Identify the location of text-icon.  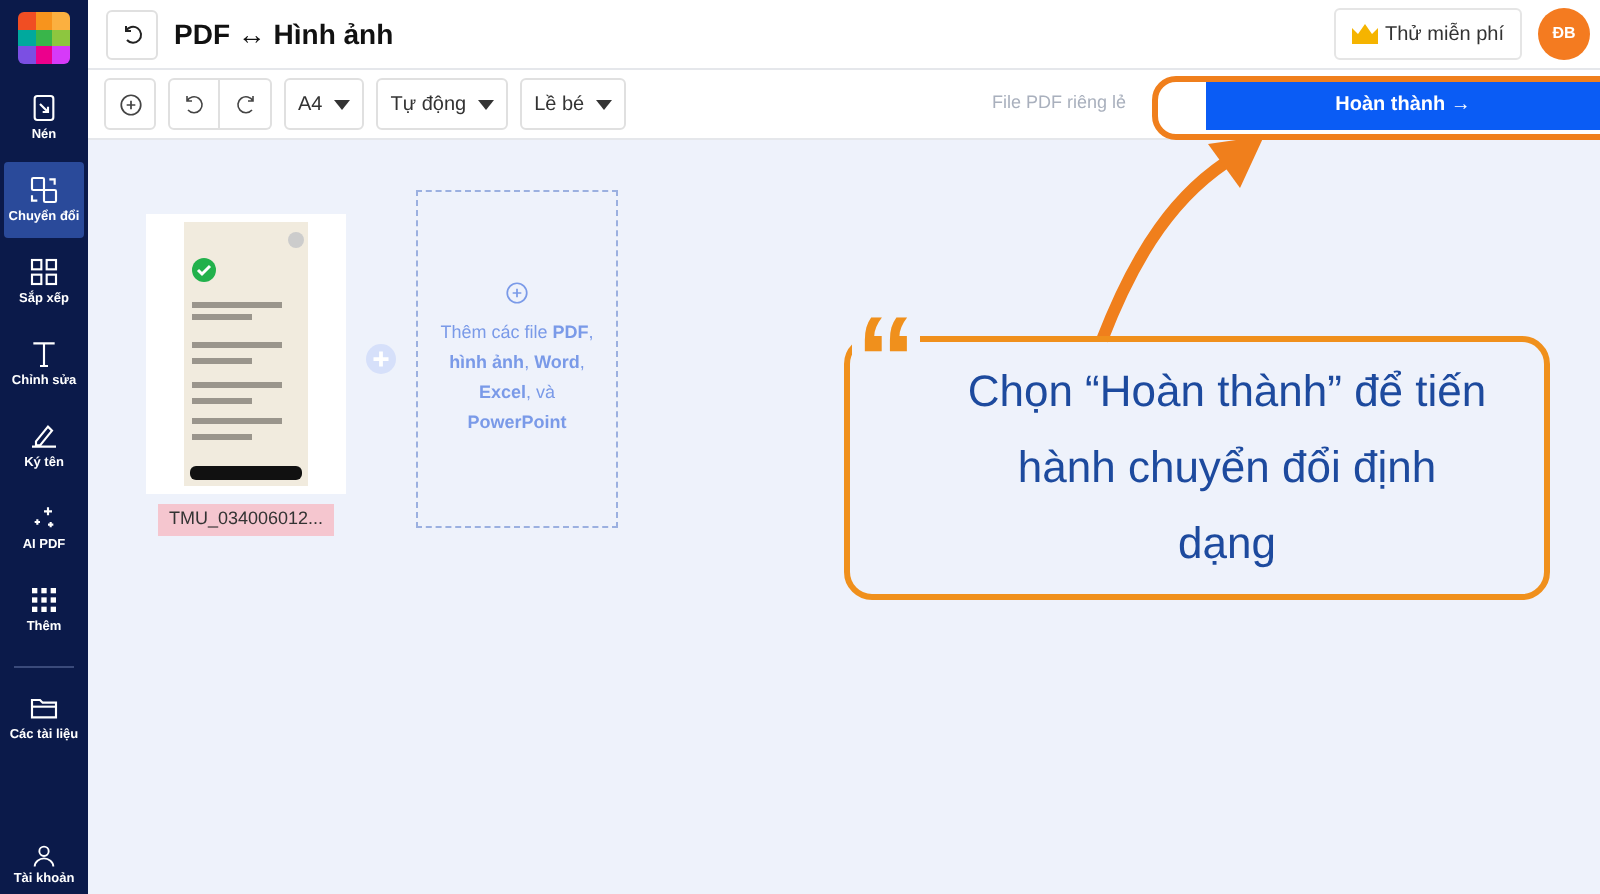
(44, 354).